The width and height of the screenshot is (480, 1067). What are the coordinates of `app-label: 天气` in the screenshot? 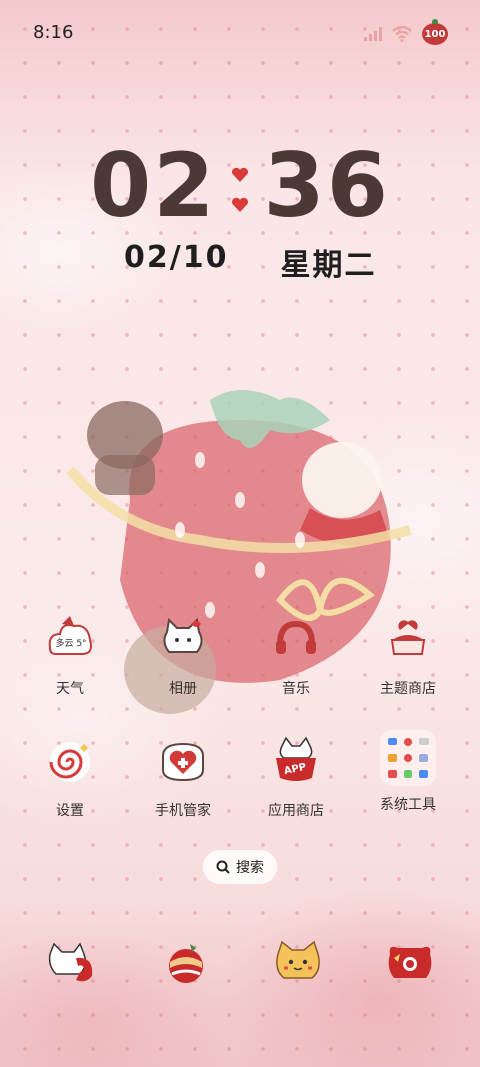 It's located at (70, 689).